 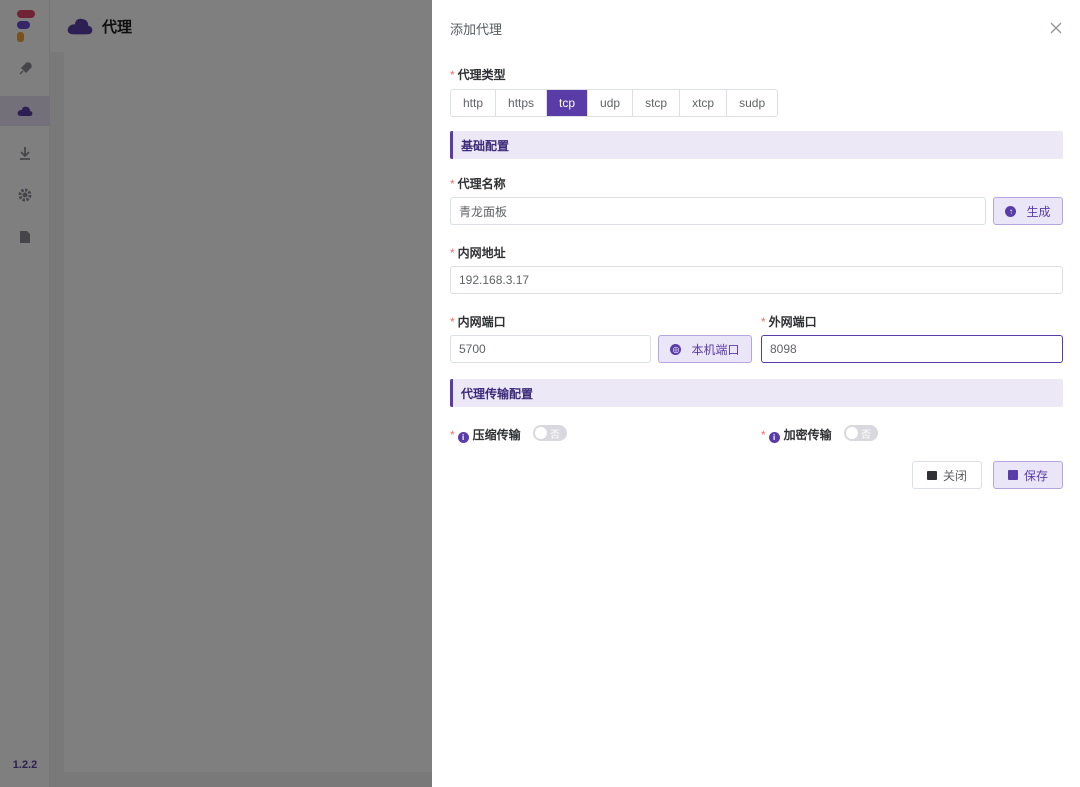 I want to click on close-button-label: 关闭, so click(x=954, y=475).